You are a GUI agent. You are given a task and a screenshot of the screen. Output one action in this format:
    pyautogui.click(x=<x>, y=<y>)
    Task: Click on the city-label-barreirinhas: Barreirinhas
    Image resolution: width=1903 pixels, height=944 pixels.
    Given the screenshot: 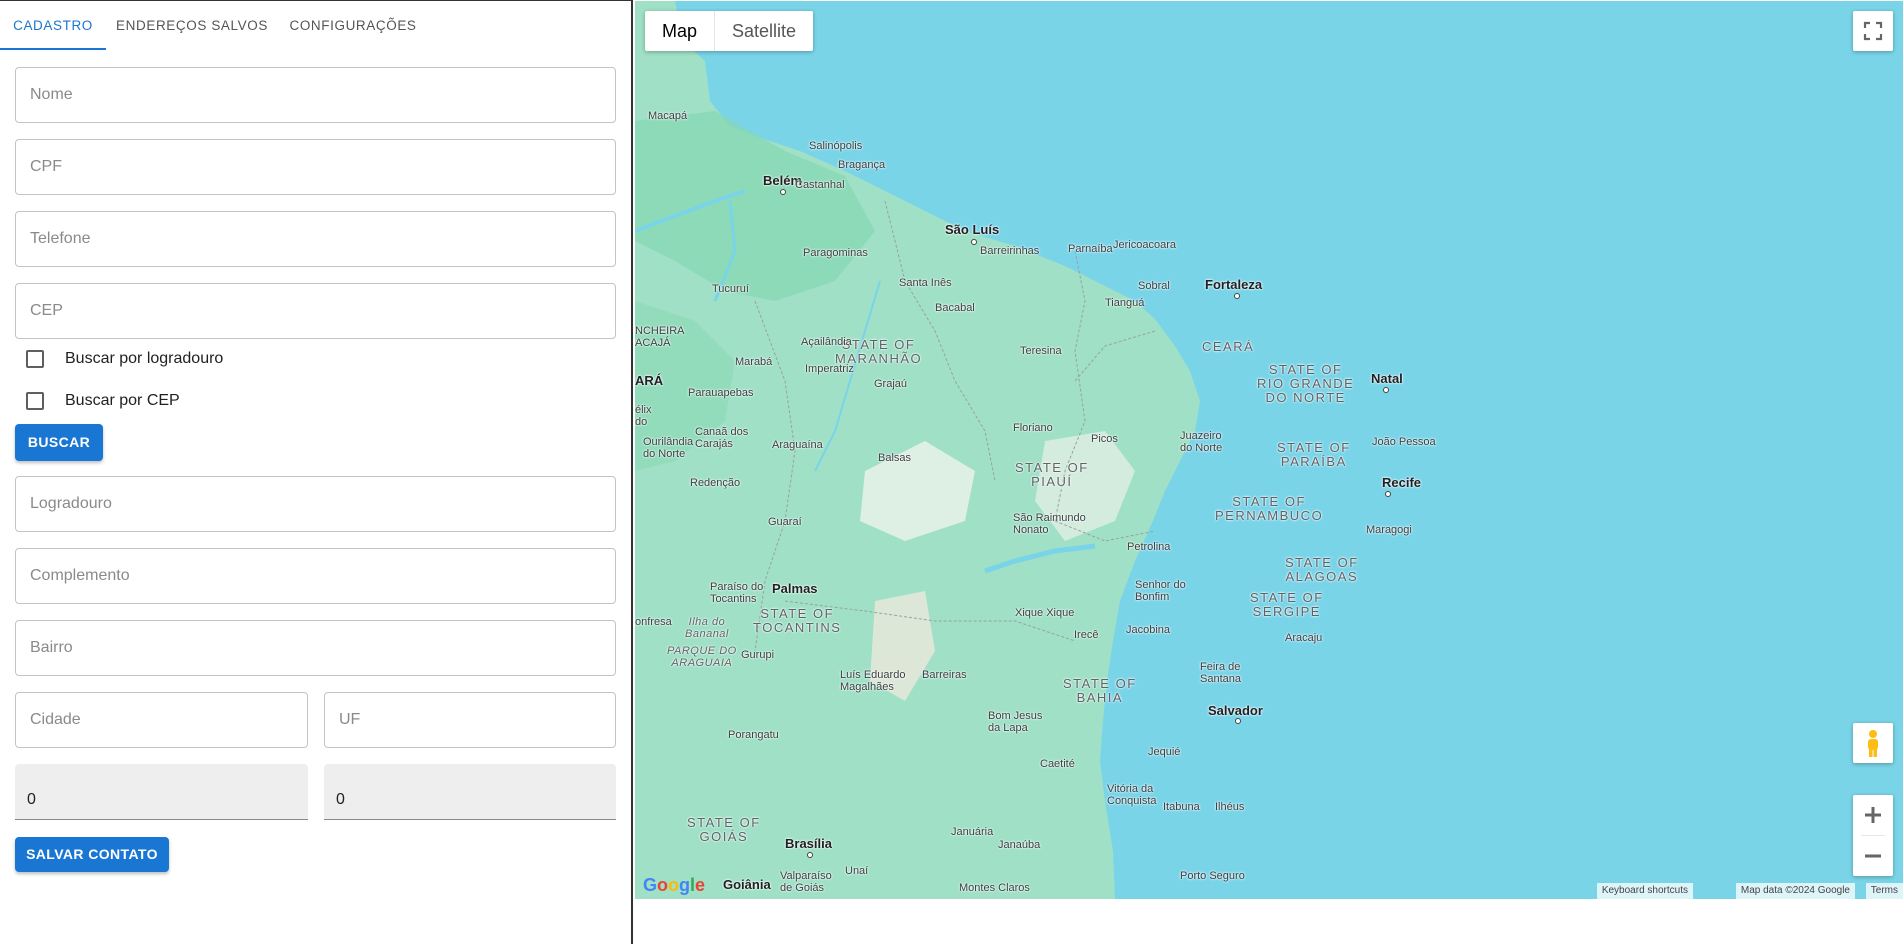 What is the action you would take?
    pyautogui.click(x=1010, y=251)
    